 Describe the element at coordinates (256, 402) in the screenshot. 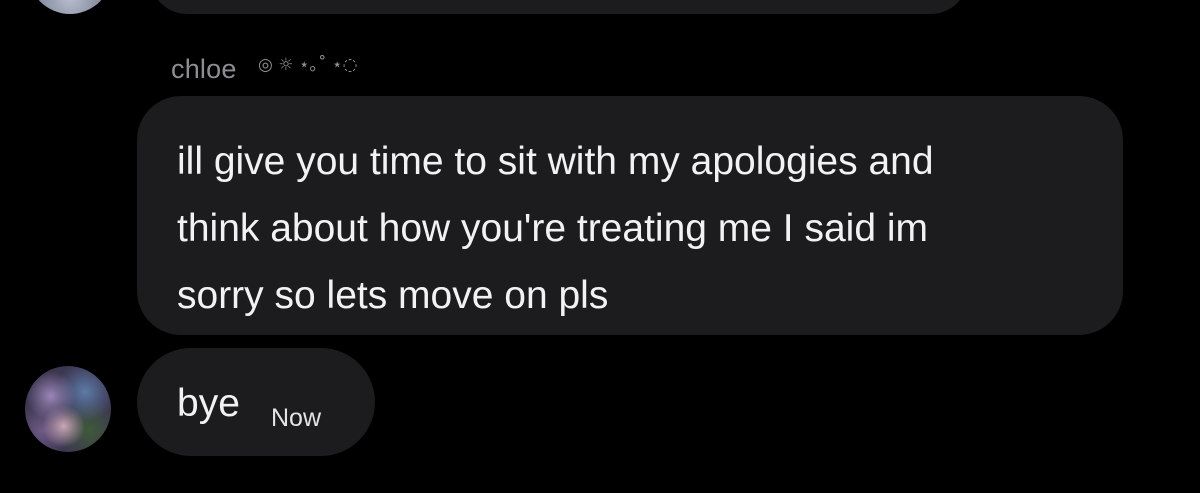

I see `message-bubble: bye Now` at that location.